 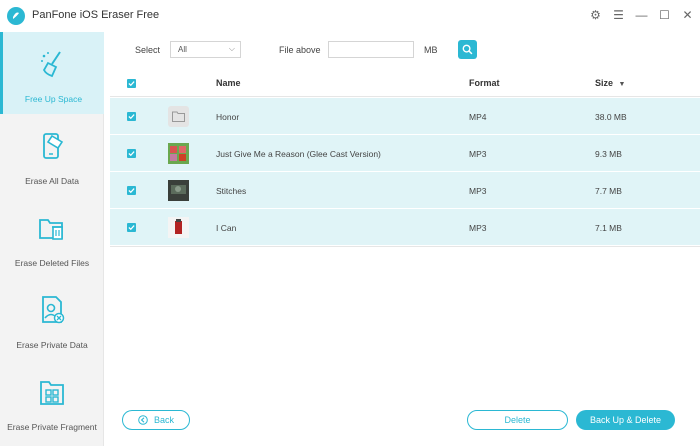 I want to click on folder-icon, so click(x=178, y=116).